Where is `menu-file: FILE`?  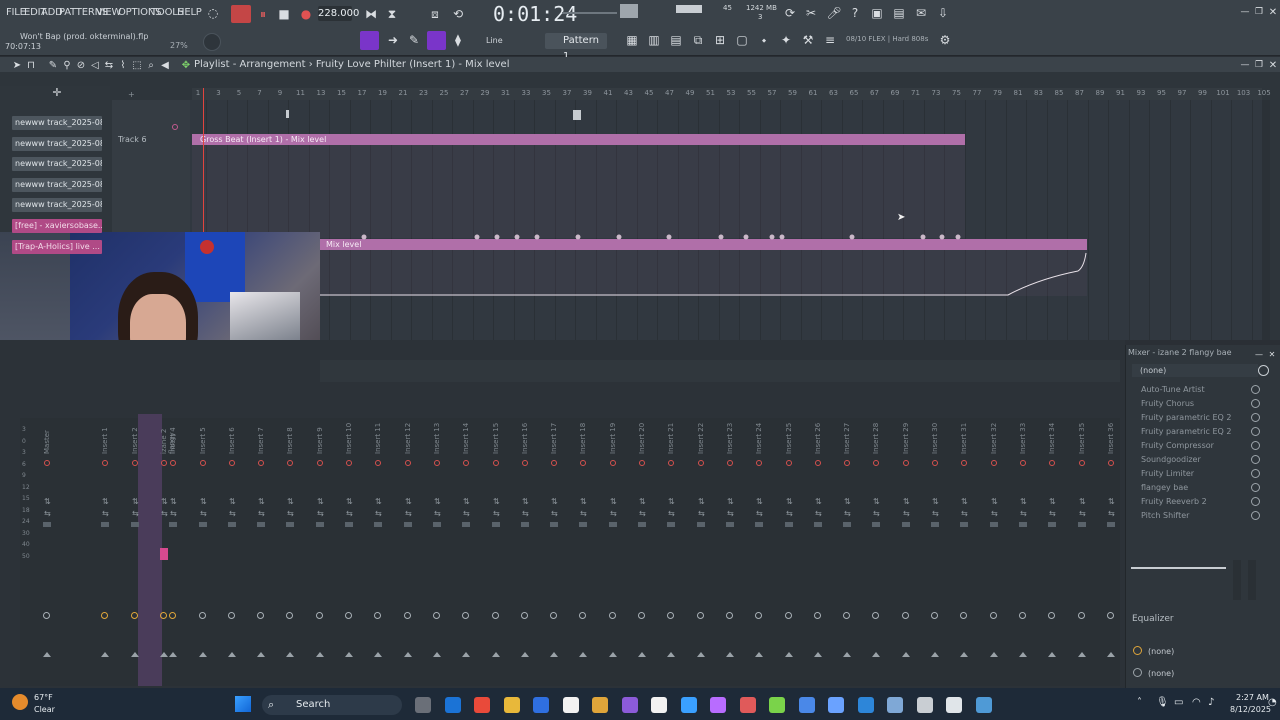
menu-file: FILE is located at coordinates (16, 12).